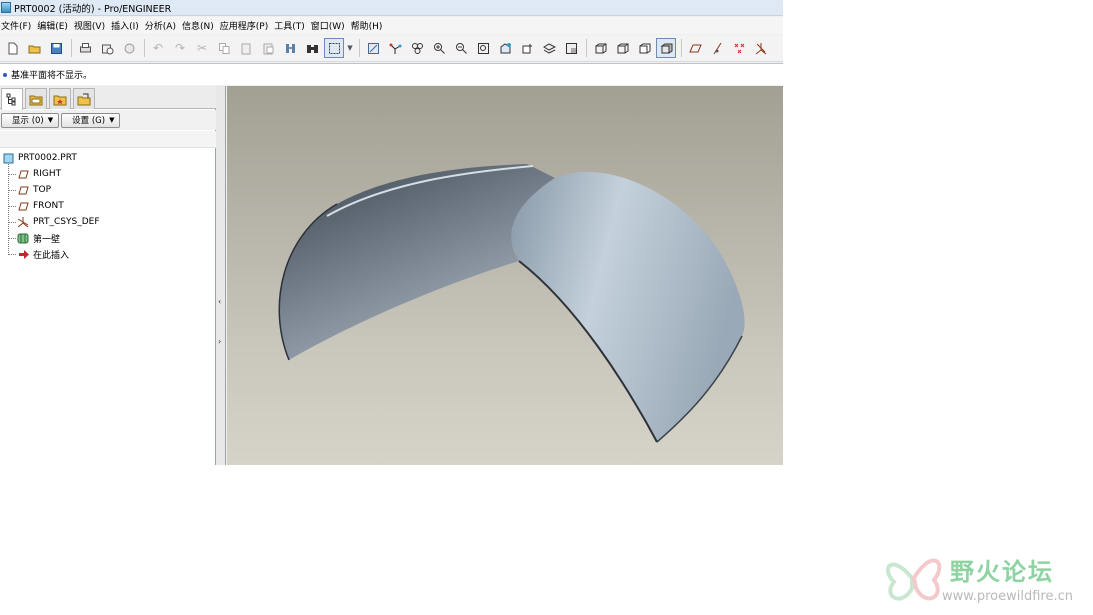 Image resolution: width=1093 pixels, height=615 pixels. I want to click on tree-item-top: TOP, so click(107, 190).